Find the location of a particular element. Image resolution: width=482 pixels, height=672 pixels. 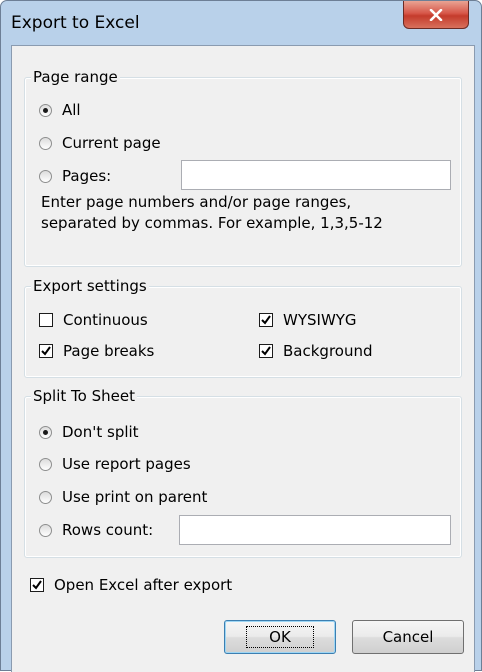

close-button is located at coordinates (436, 15).